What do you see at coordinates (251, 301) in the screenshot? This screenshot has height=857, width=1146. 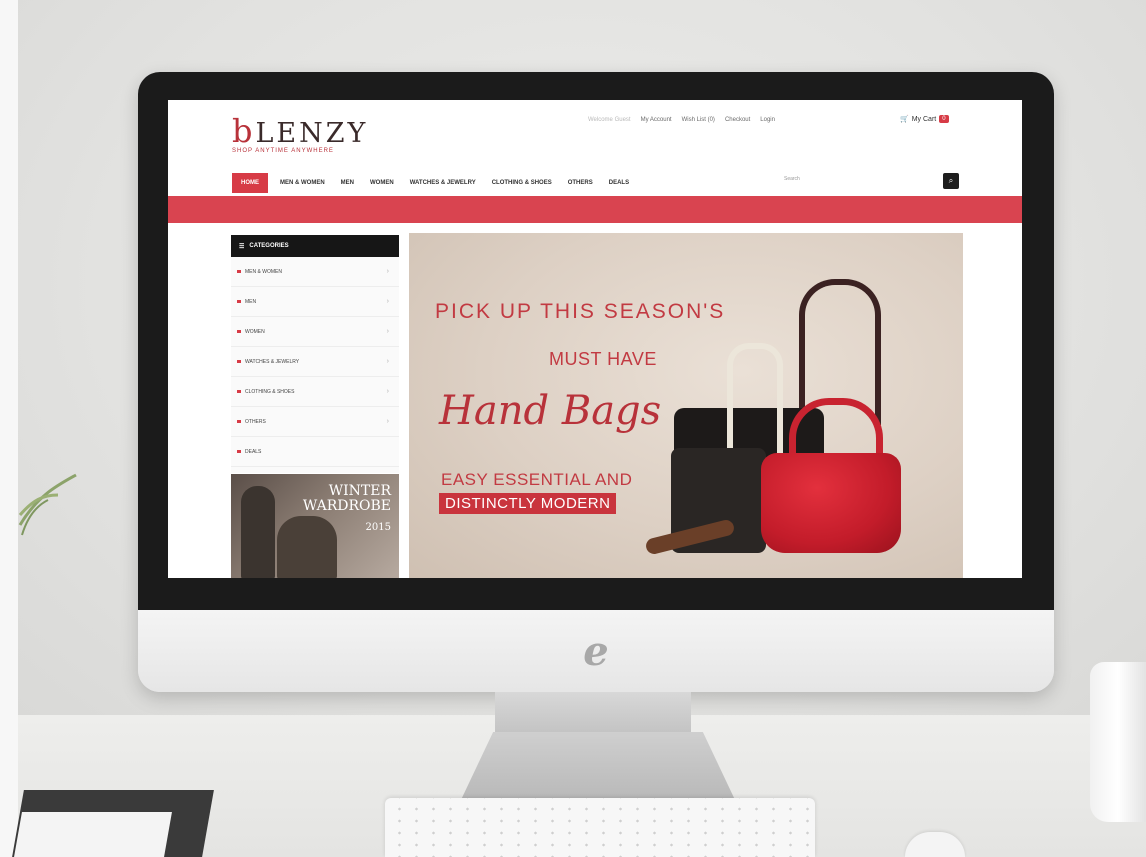 I see `sidebar-item-label: MEN` at bounding box center [251, 301].